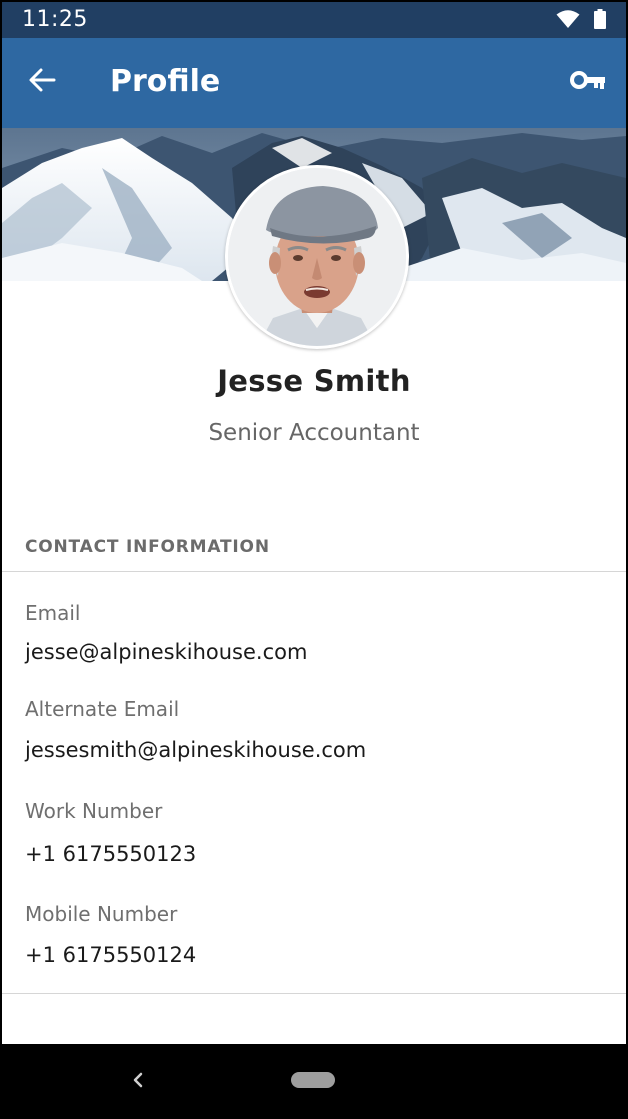 The height and width of the screenshot is (1119, 628). I want to click on arrow-back-icon, so click(42, 82).